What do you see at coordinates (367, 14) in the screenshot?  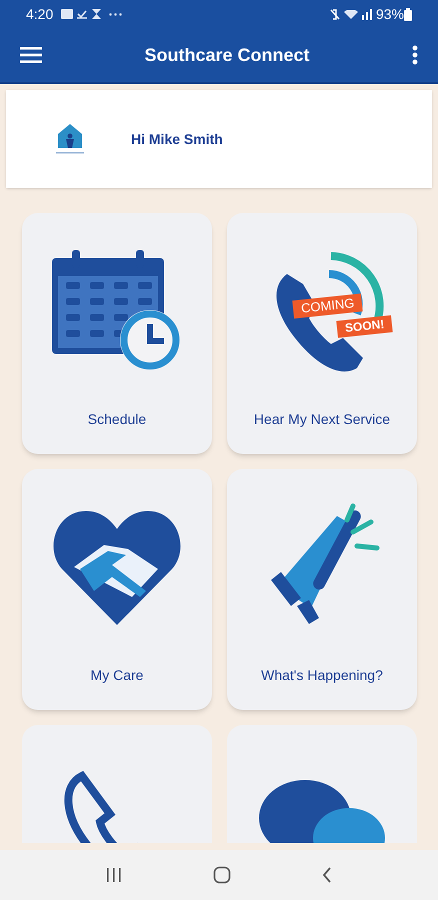 I see `signal-icon` at bounding box center [367, 14].